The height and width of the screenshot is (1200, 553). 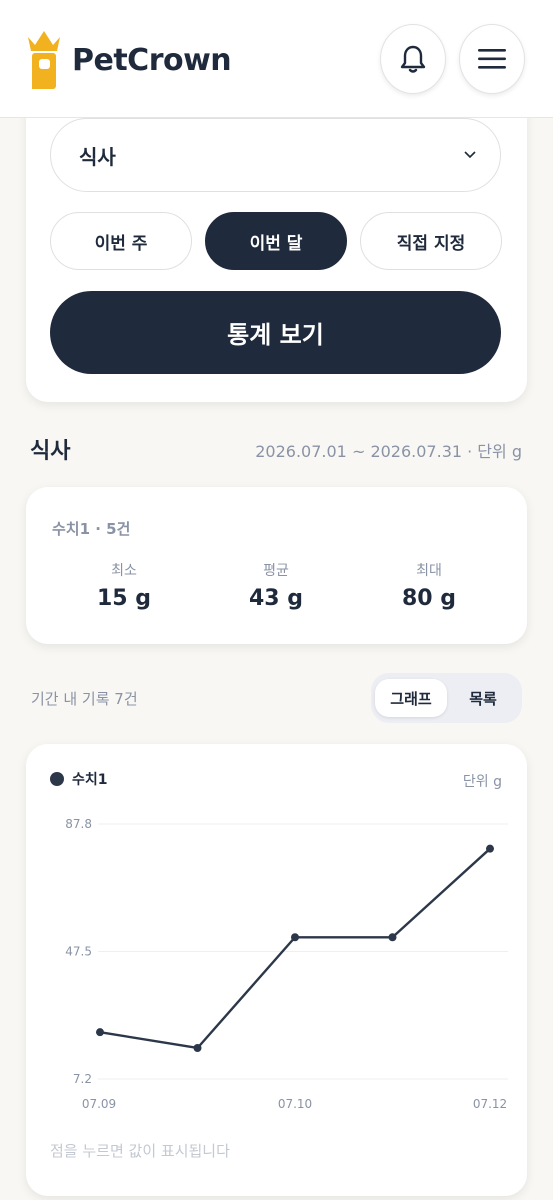 I want to click on notifications-button, so click(x=413, y=59).